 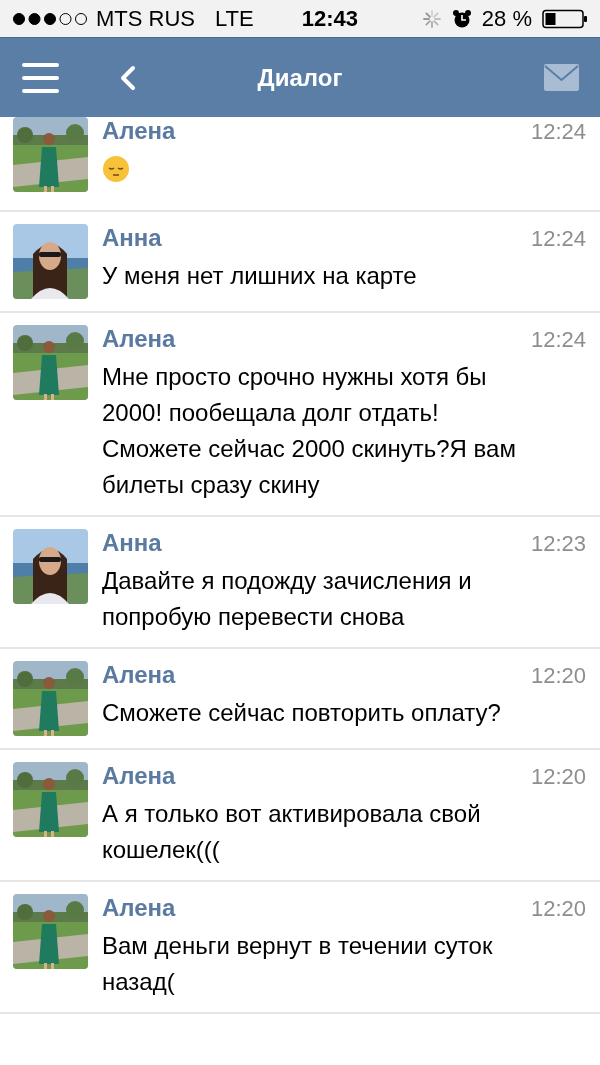 I want to click on message-item: Алена 12:24, so click(x=300, y=164).